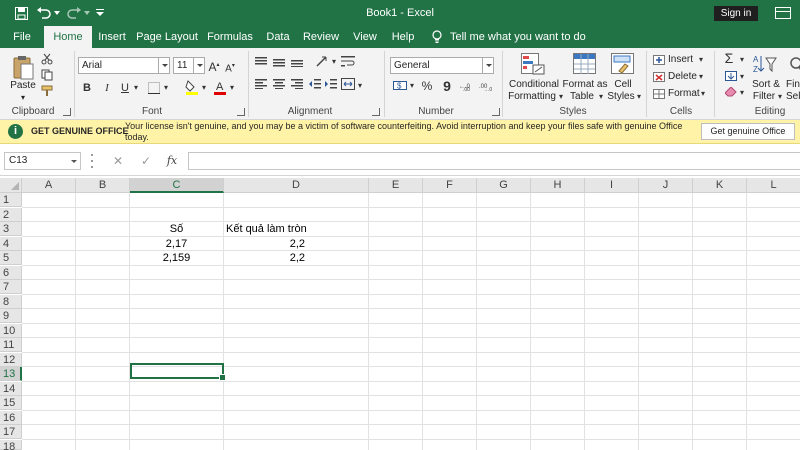  Describe the element at coordinates (331, 84) in the screenshot. I see `increase-indent-icon` at that location.